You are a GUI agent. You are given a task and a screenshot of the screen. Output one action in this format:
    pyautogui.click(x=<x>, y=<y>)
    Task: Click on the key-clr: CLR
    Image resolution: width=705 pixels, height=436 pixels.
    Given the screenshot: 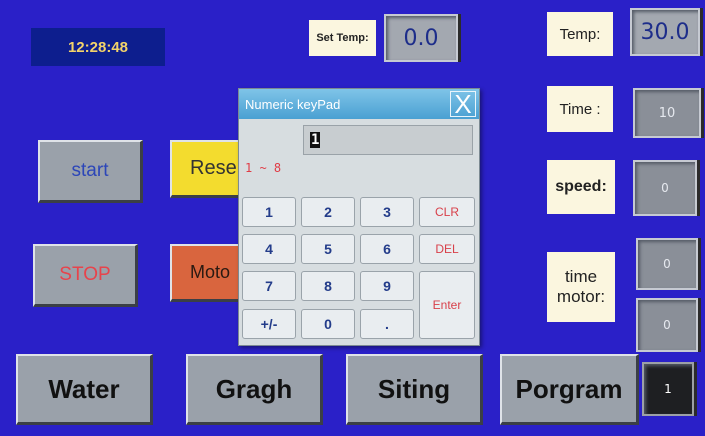 What is the action you would take?
    pyautogui.click(x=447, y=212)
    